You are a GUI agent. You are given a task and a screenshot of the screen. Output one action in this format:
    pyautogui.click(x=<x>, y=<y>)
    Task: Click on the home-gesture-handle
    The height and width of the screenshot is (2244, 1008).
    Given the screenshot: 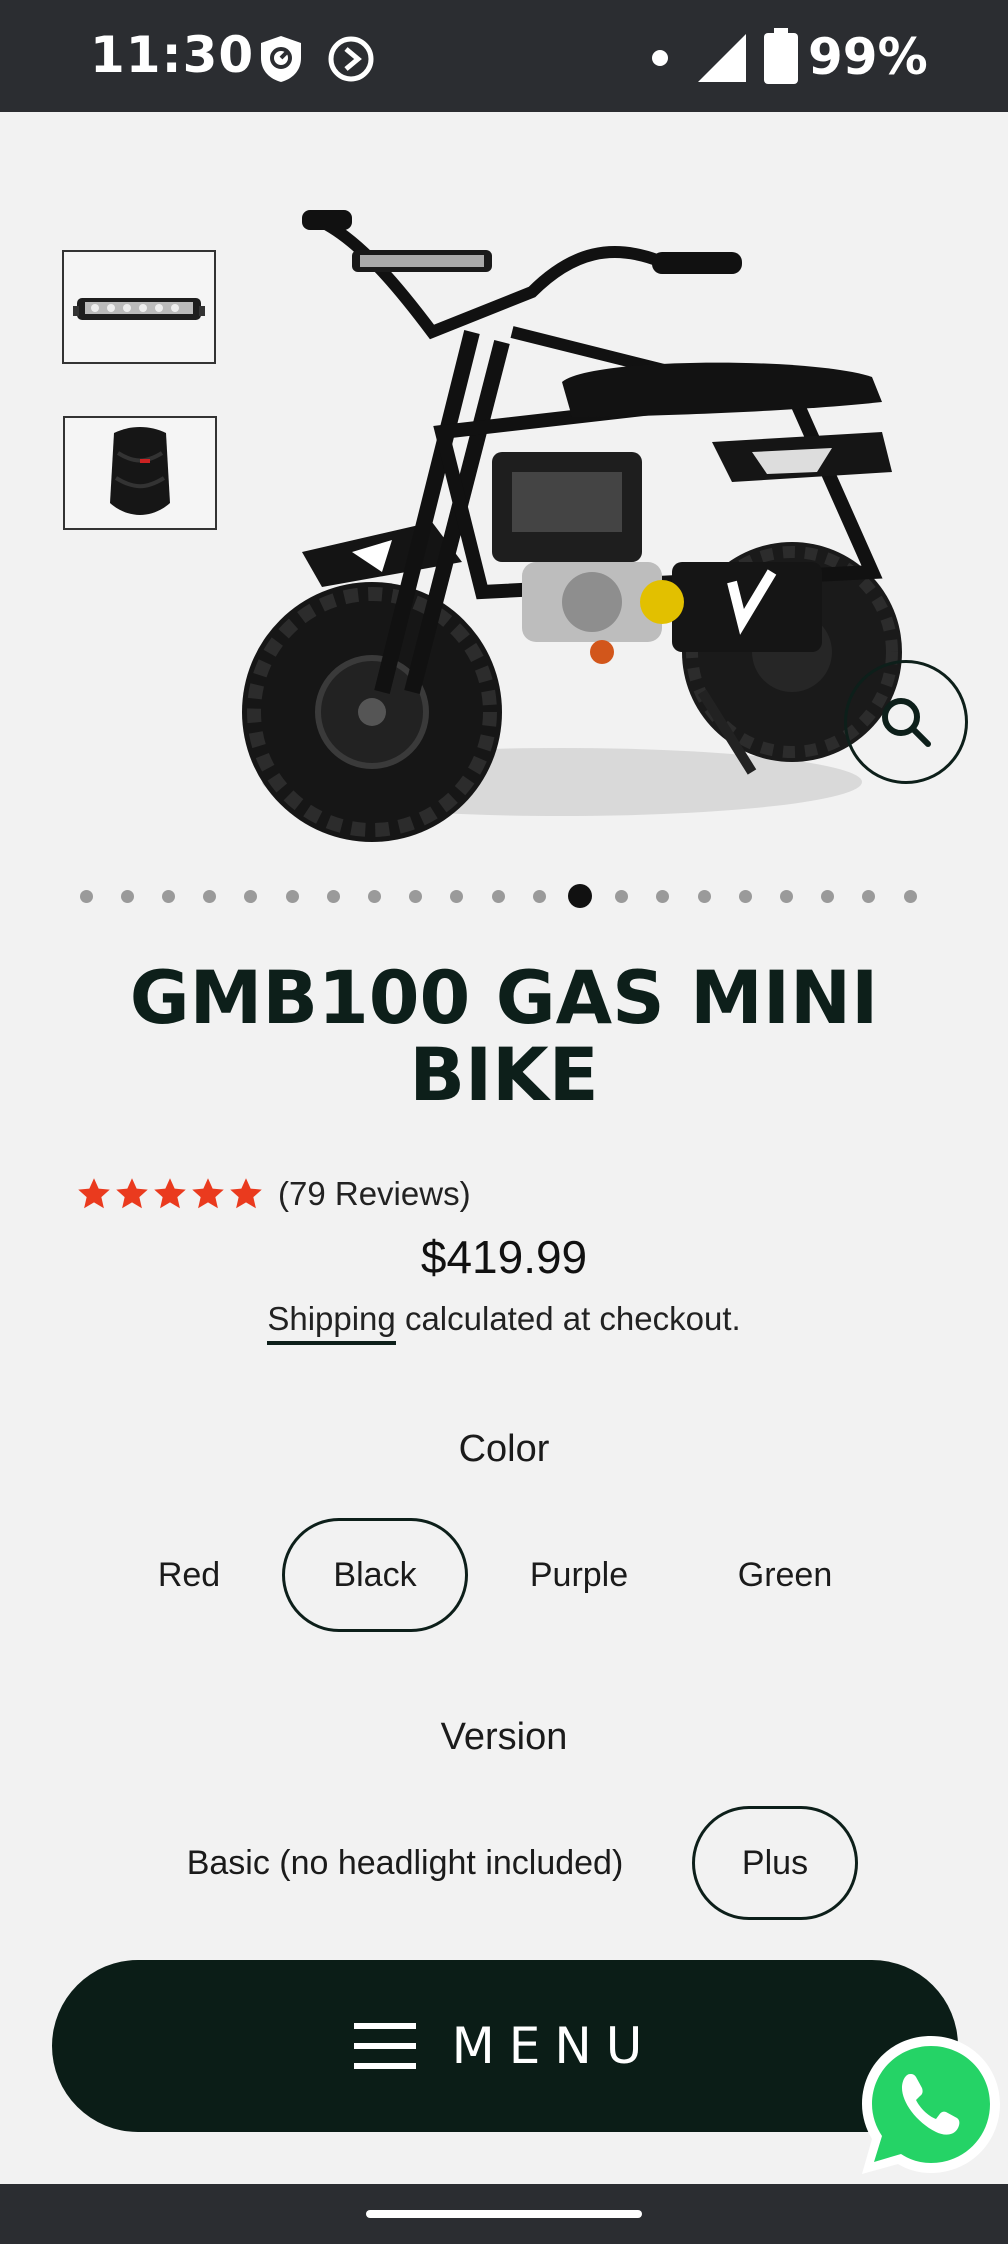 What is the action you would take?
    pyautogui.click(x=504, y=2214)
    